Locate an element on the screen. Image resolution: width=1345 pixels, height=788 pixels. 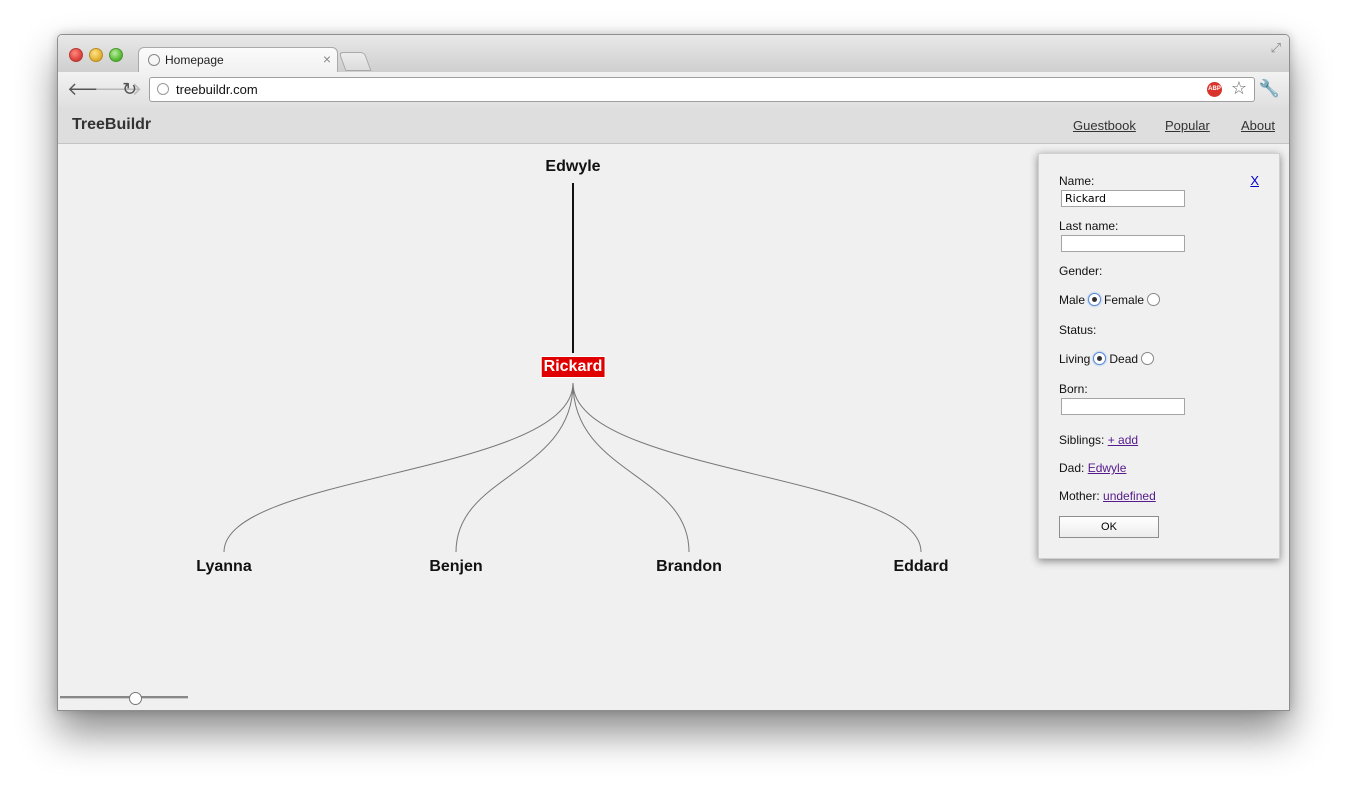
adblock-icon: ABP is located at coordinates (1214, 89).